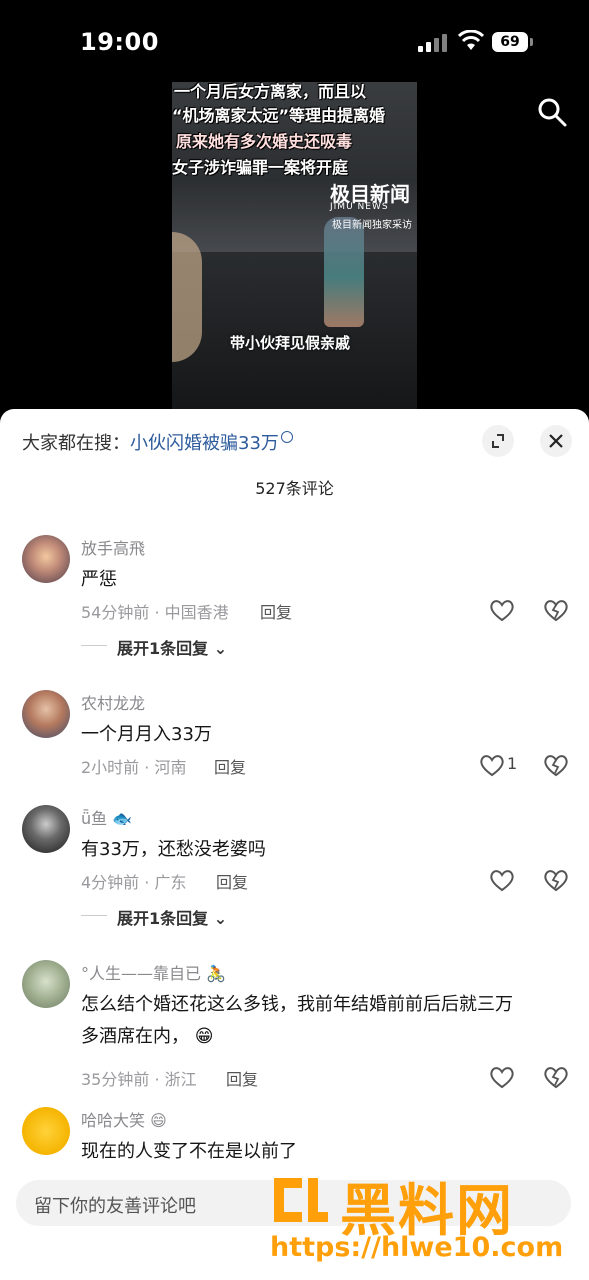  What do you see at coordinates (189, 1151) in the screenshot?
I see `comment-text: 现在的人变了不在是以前了` at bounding box center [189, 1151].